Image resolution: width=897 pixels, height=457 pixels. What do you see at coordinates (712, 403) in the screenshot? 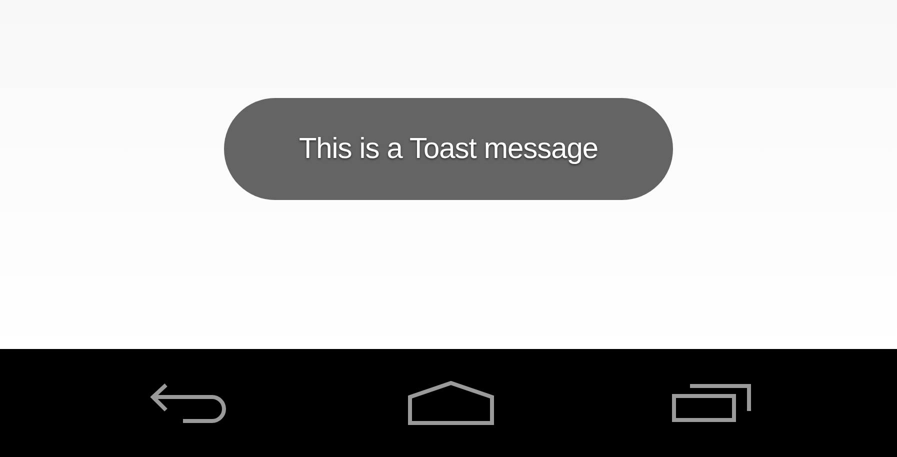
I see `recent-apps-icon` at bounding box center [712, 403].